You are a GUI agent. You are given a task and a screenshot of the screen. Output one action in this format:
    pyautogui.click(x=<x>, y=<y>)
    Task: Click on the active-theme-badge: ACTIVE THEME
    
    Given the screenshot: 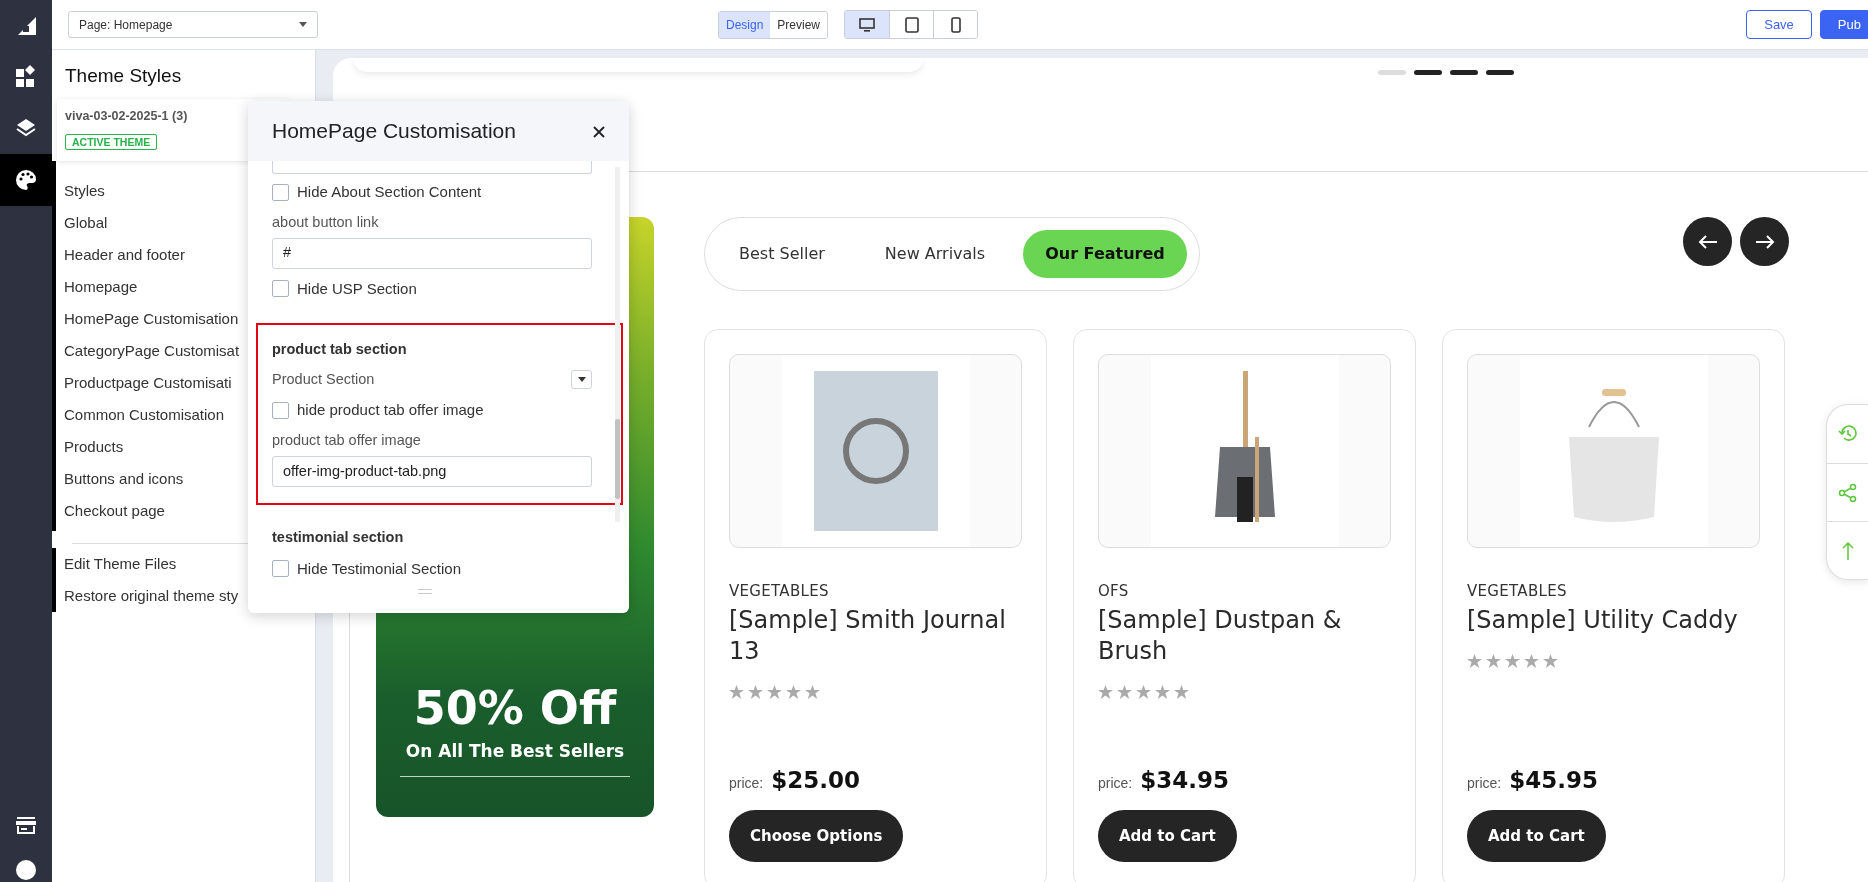 What is the action you would take?
    pyautogui.click(x=111, y=142)
    